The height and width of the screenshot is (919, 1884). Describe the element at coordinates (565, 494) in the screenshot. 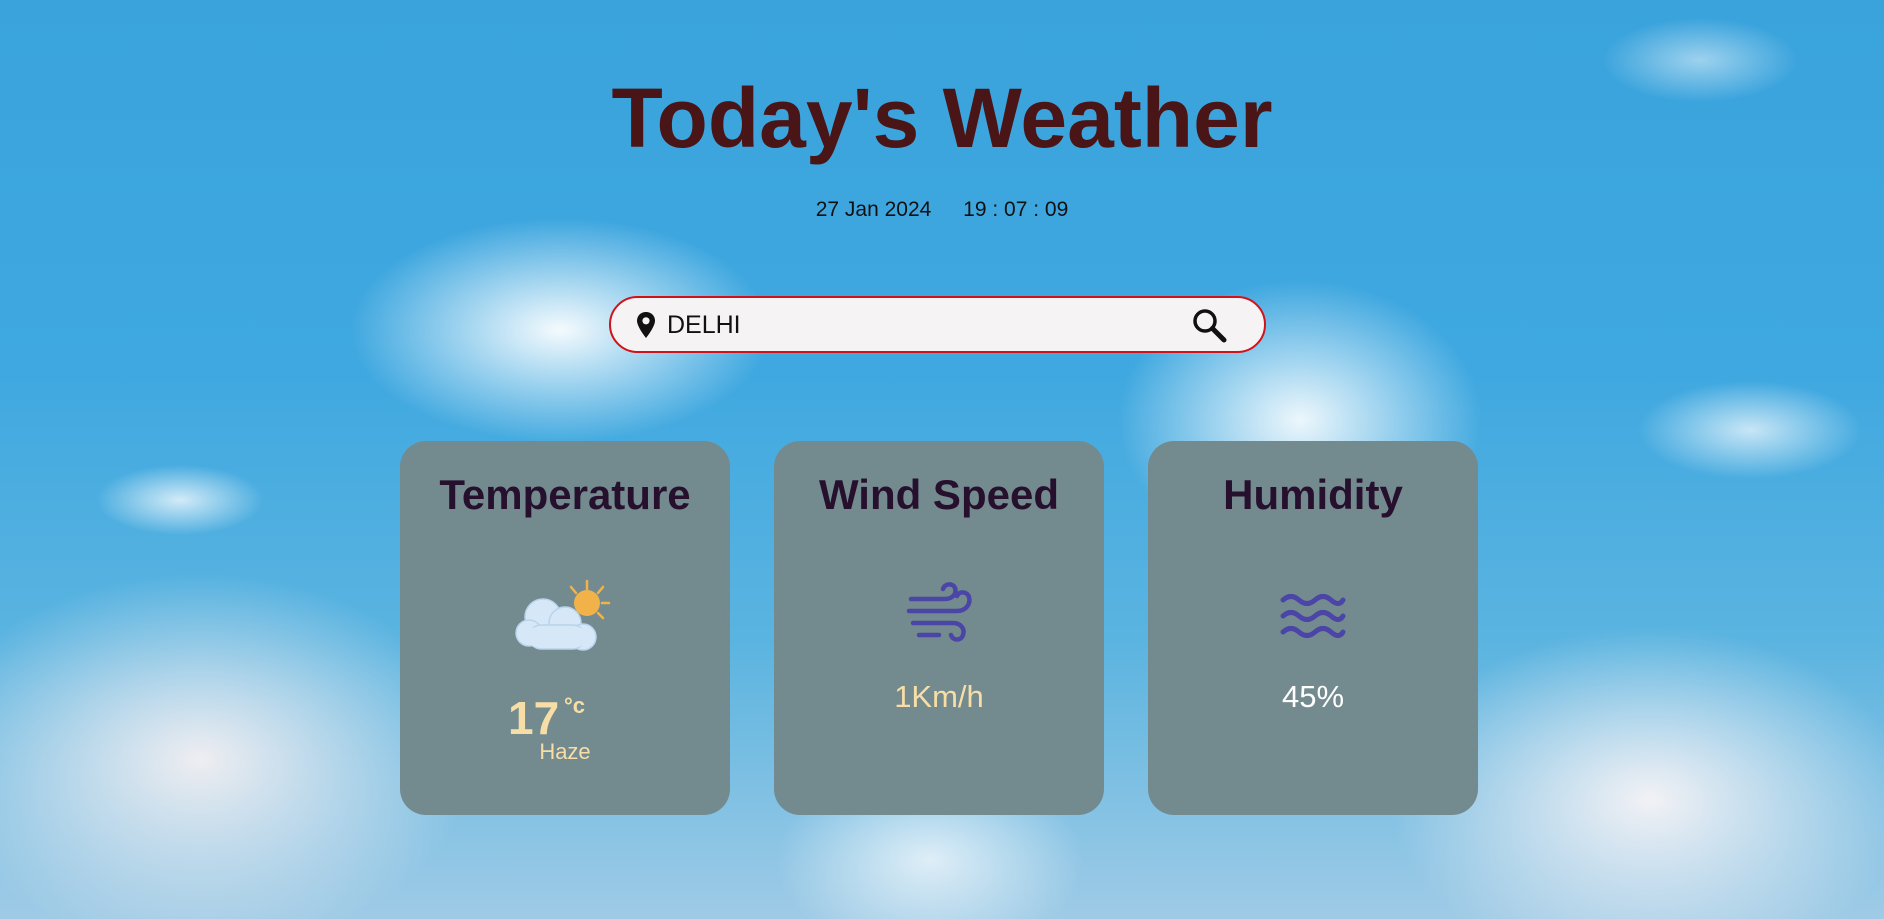

I see `temperature-title: Temperature` at that location.